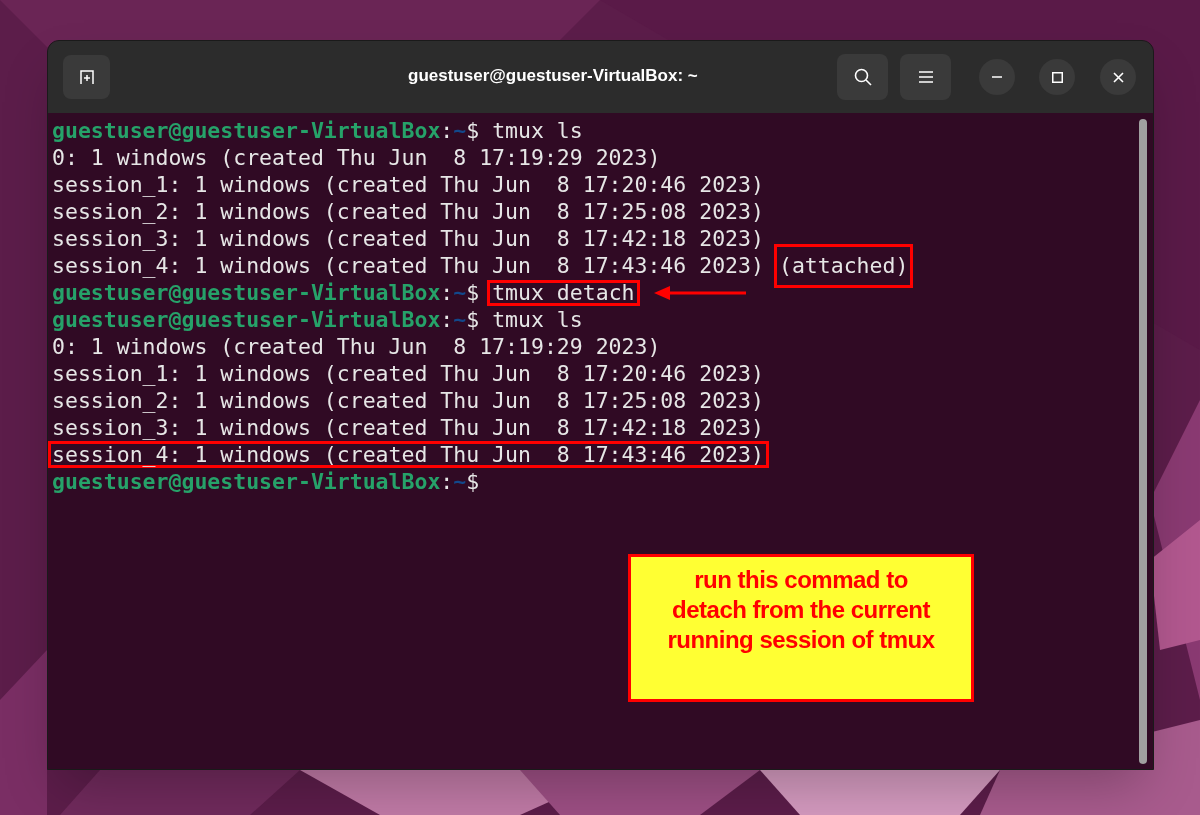  I want to click on minimize-icon, so click(997, 77).